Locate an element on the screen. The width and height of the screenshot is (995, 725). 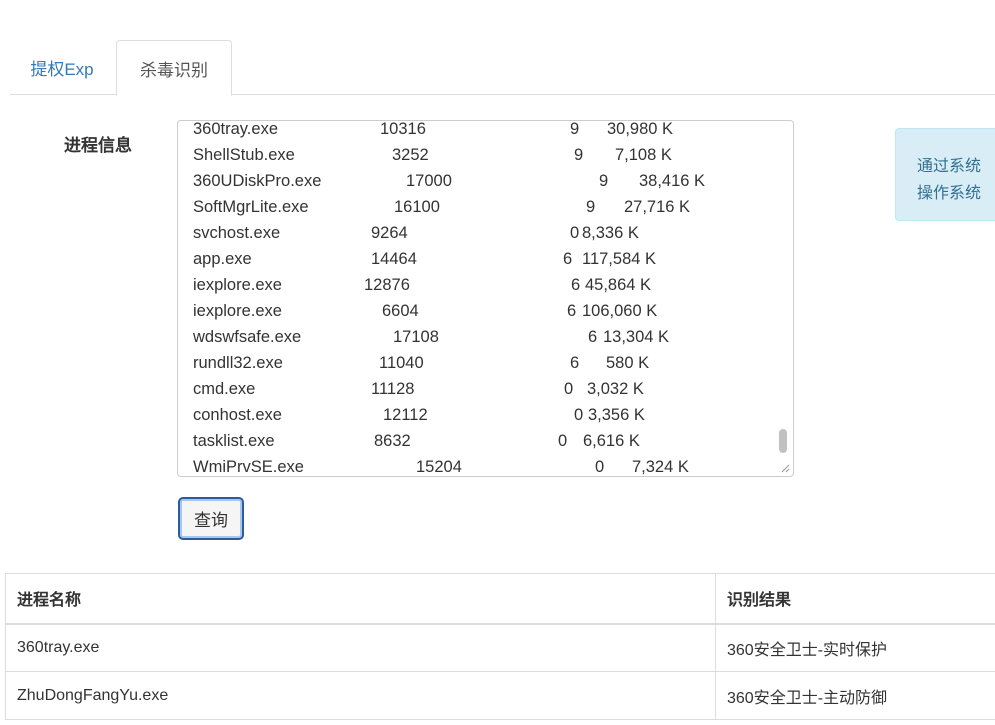
process-pid: 16100 is located at coordinates (417, 207).